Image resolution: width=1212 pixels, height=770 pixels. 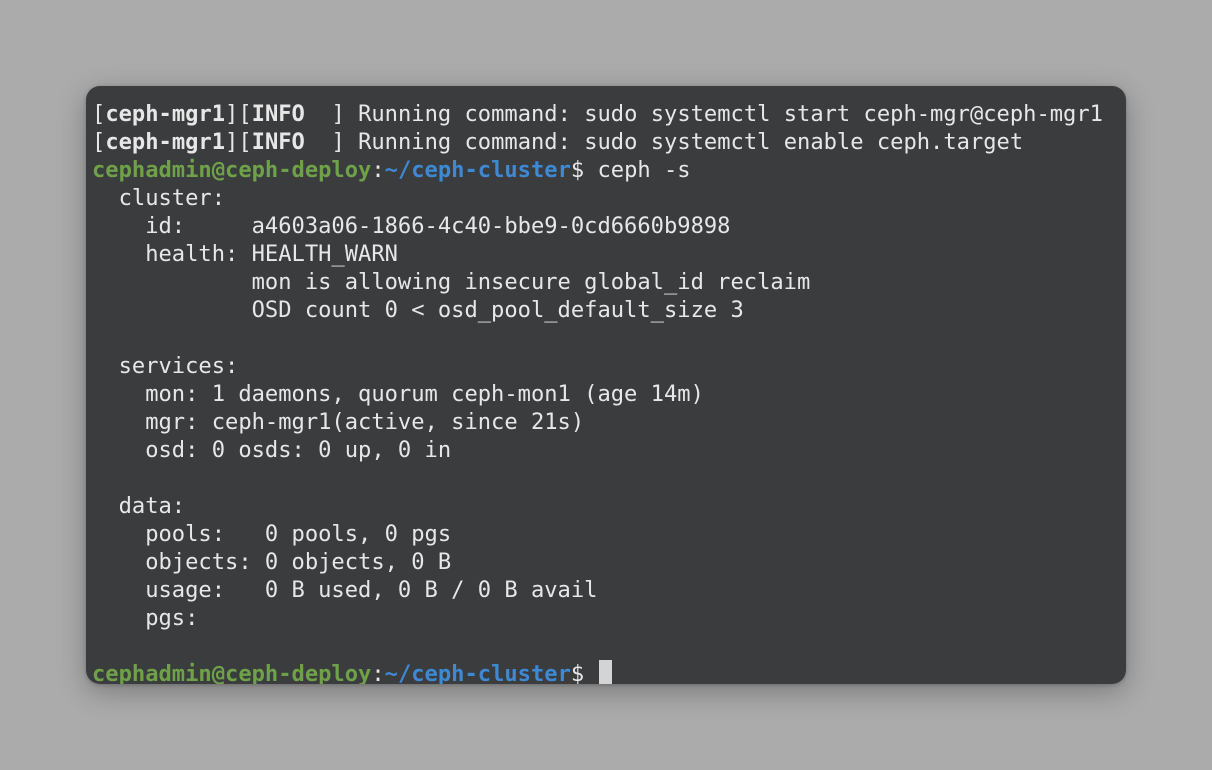 I want to click on output-line: cluster:, so click(x=159, y=198).